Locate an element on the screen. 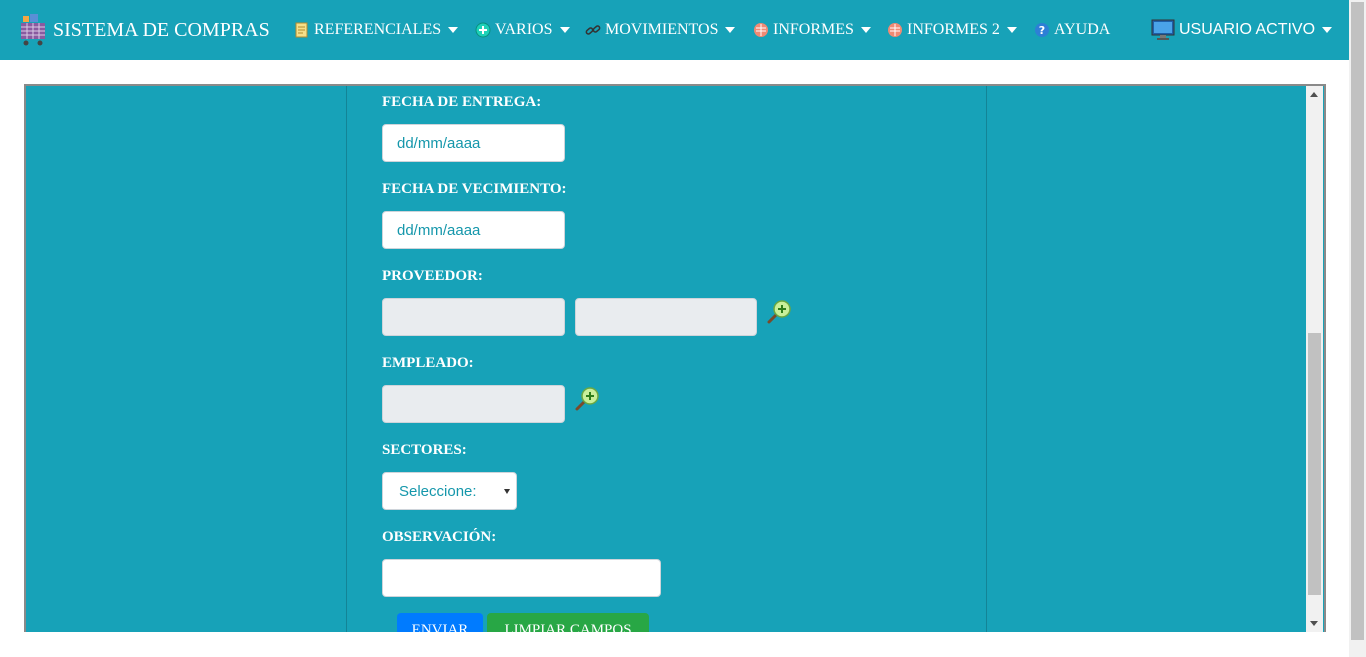 The image size is (1366, 657). scroll-up-arrow-icon is located at coordinates (1314, 94).